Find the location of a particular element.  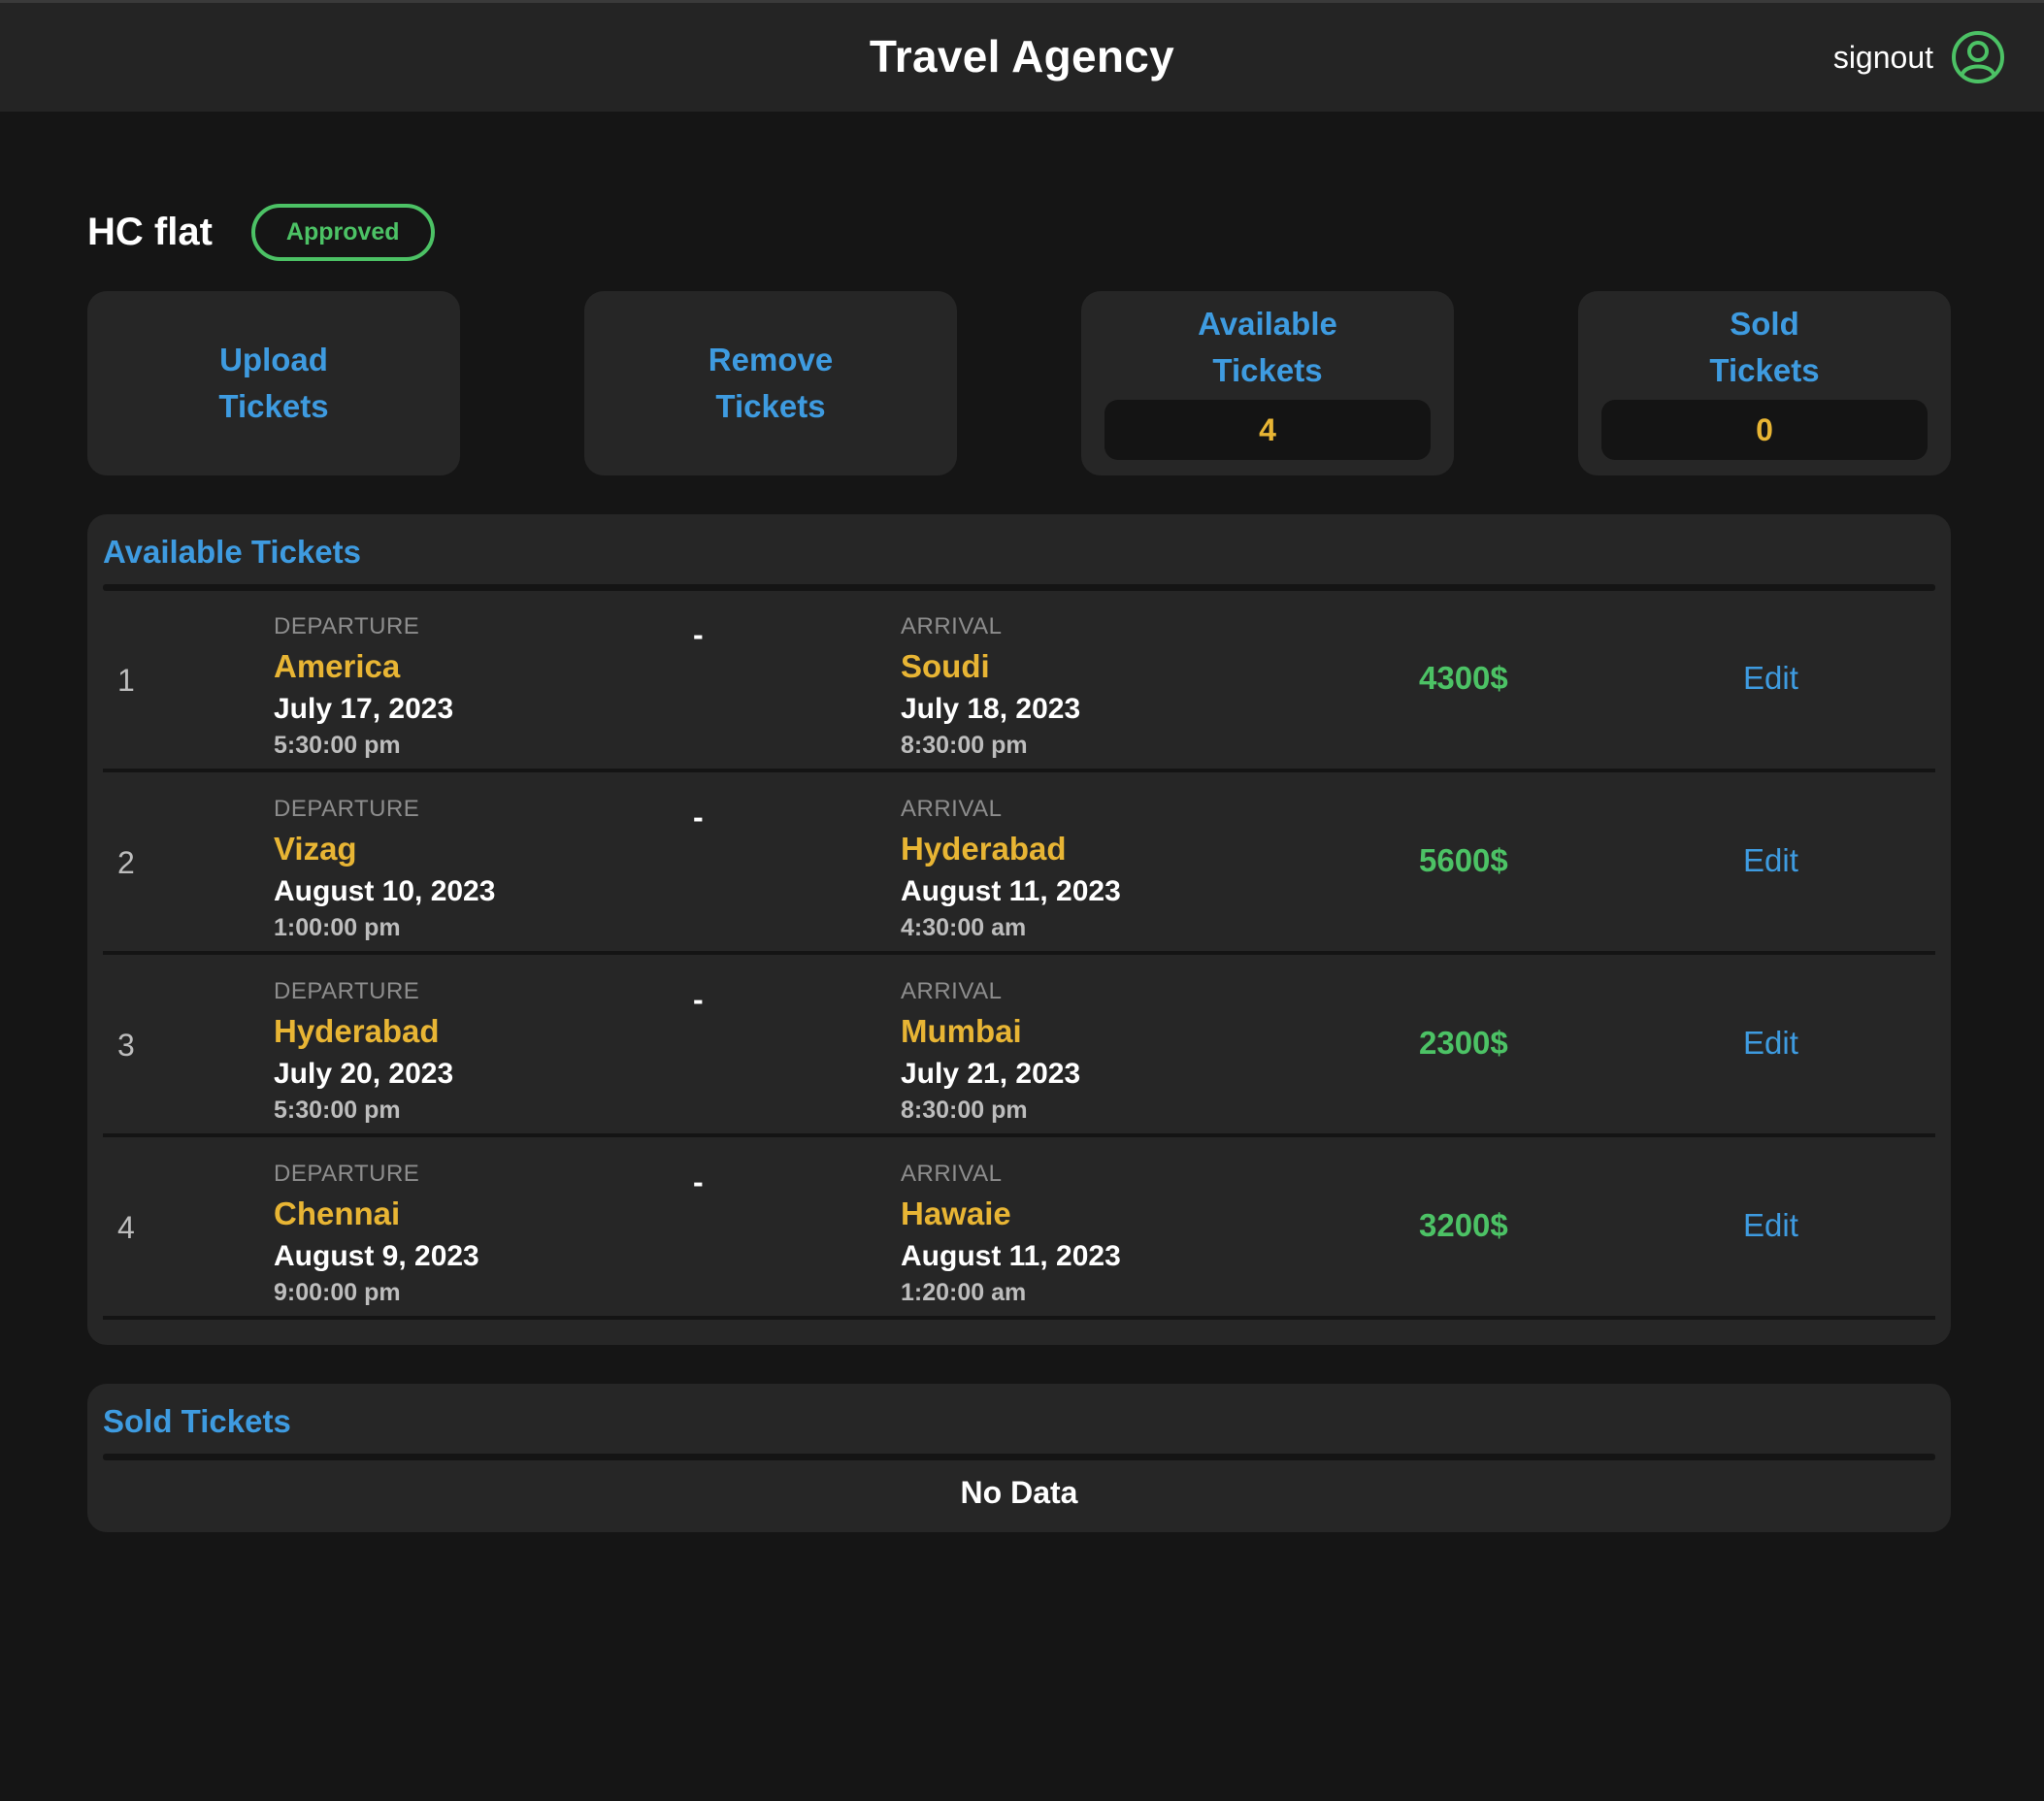

ticket-index: 1 is located at coordinates (126, 680).